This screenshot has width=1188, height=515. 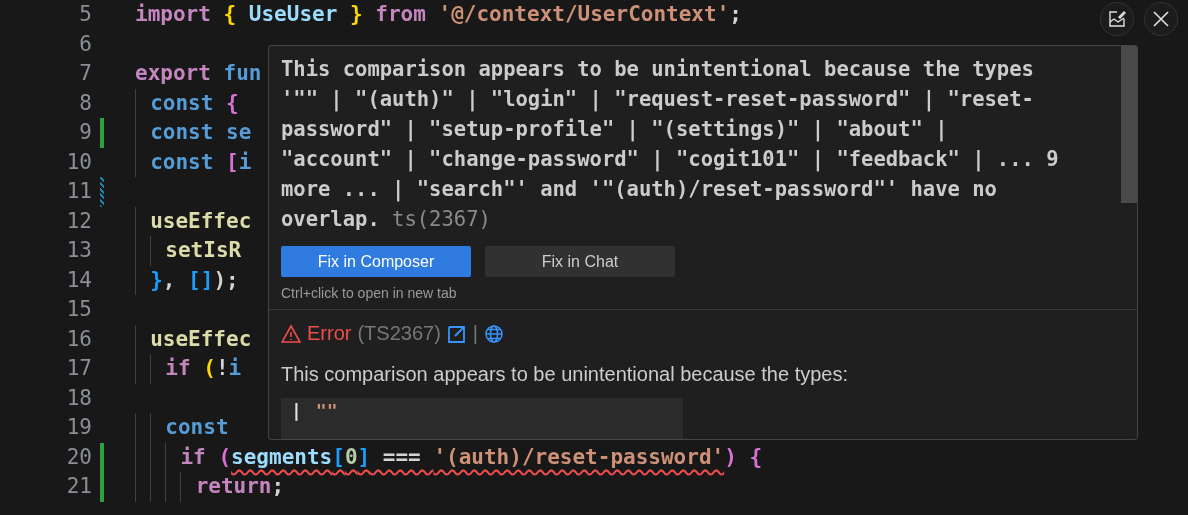 I want to click on hint-text: Ctrl+click to open in new tab, so click(x=369, y=293).